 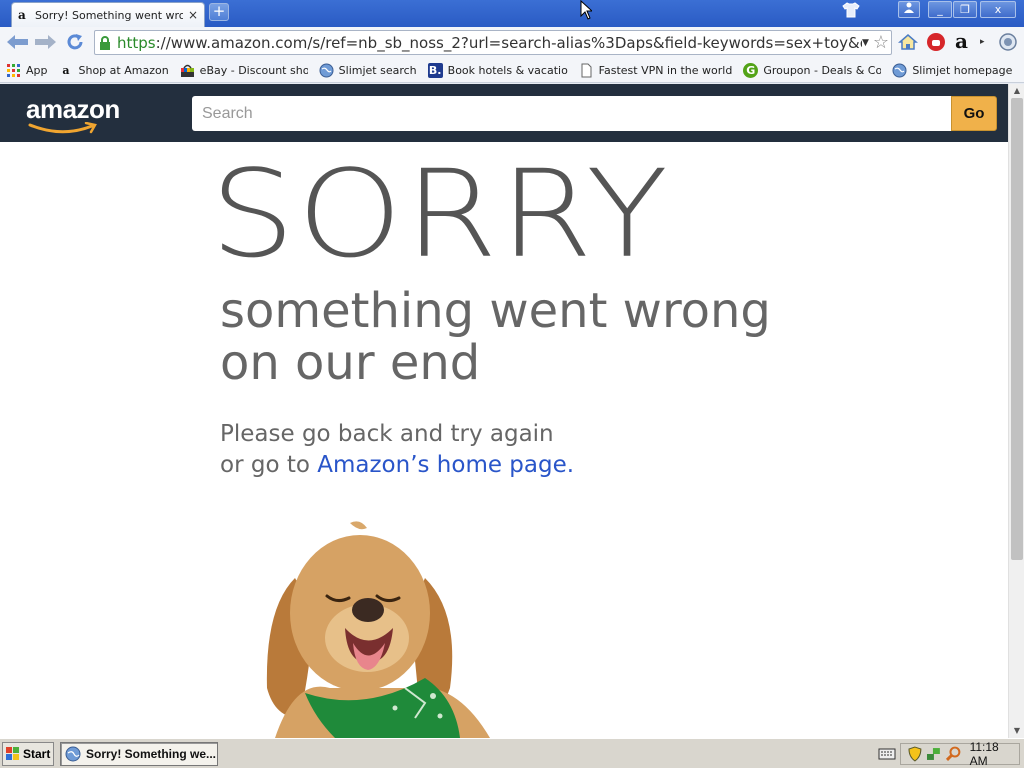 What do you see at coordinates (507, 70) in the screenshot?
I see `bookmark-label: Book hotels & vacation r` at bounding box center [507, 70].